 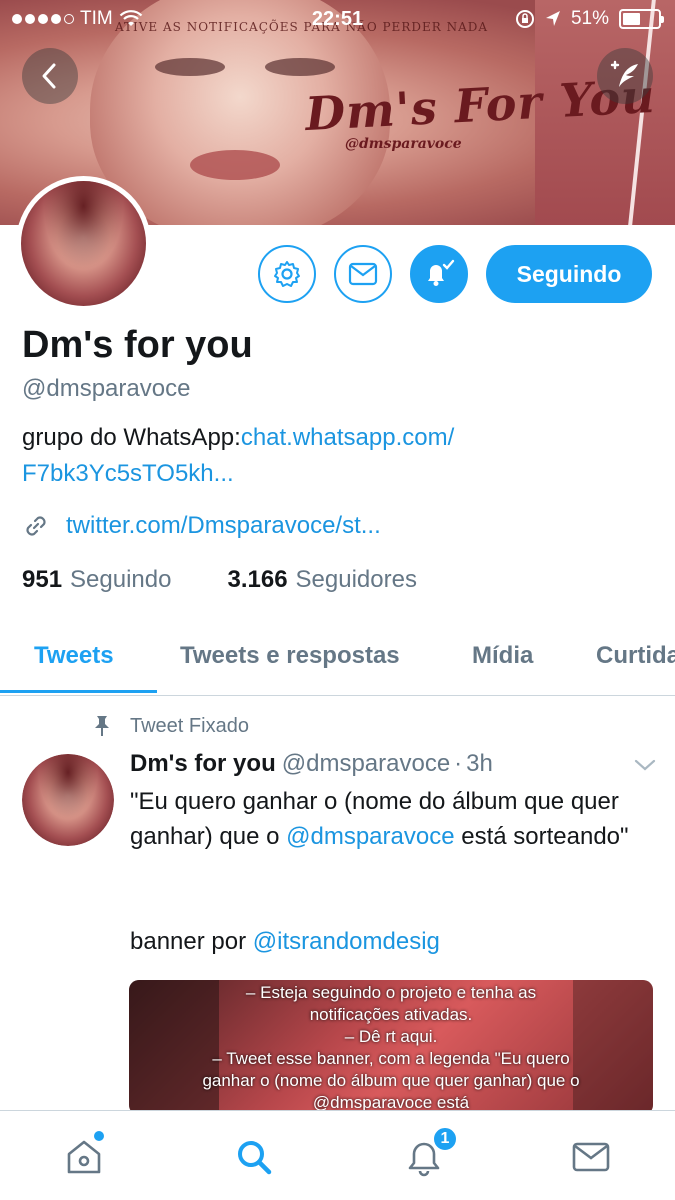 I want to click on link-icon, so click(x=36, y=526).